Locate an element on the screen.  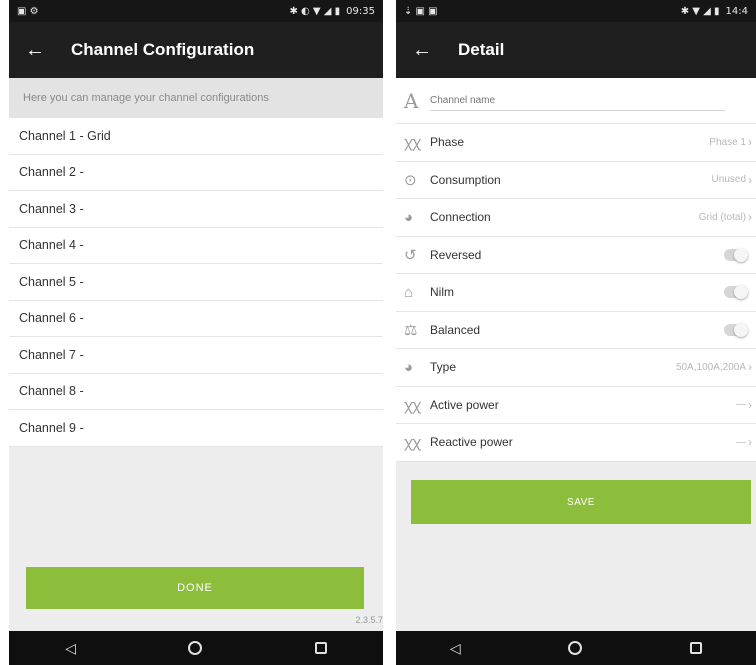
detail-row-value: Grid (total) is located at coordinates (722, 217).